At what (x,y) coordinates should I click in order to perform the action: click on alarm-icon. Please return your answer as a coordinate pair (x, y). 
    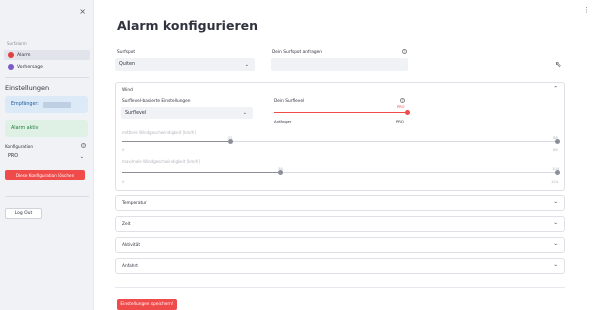
    Looking at the image, I should click on (11, 55).